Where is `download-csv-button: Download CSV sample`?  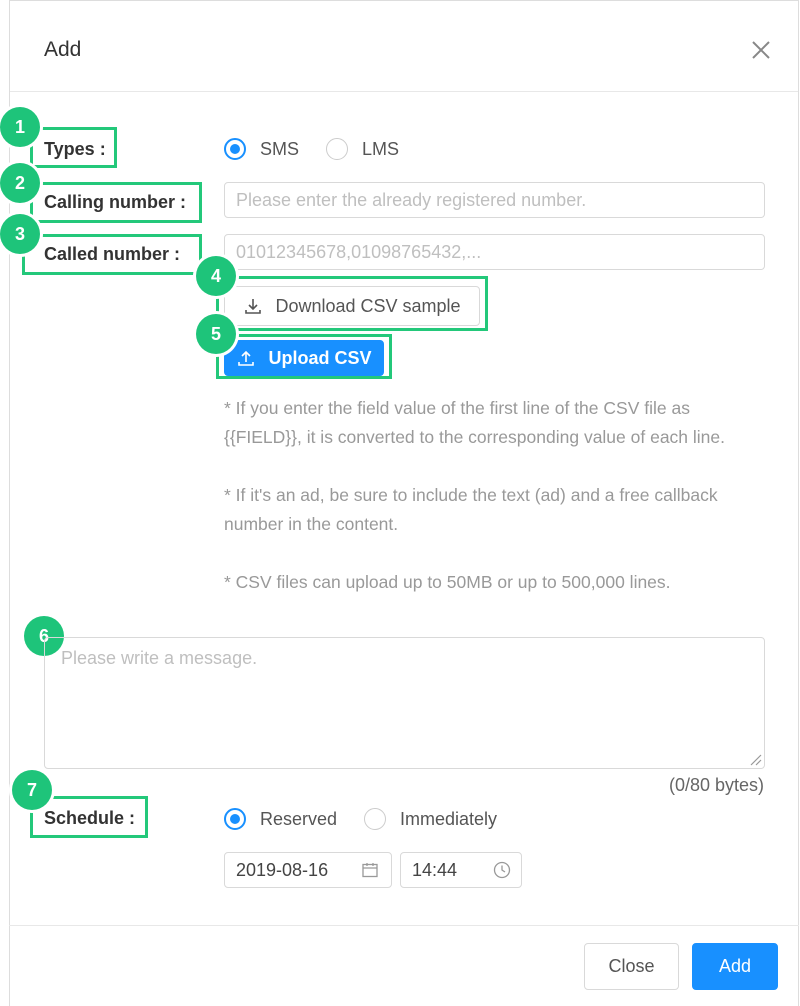 download-csv-button: Download CSV sample is located at coordinates (352, 306).